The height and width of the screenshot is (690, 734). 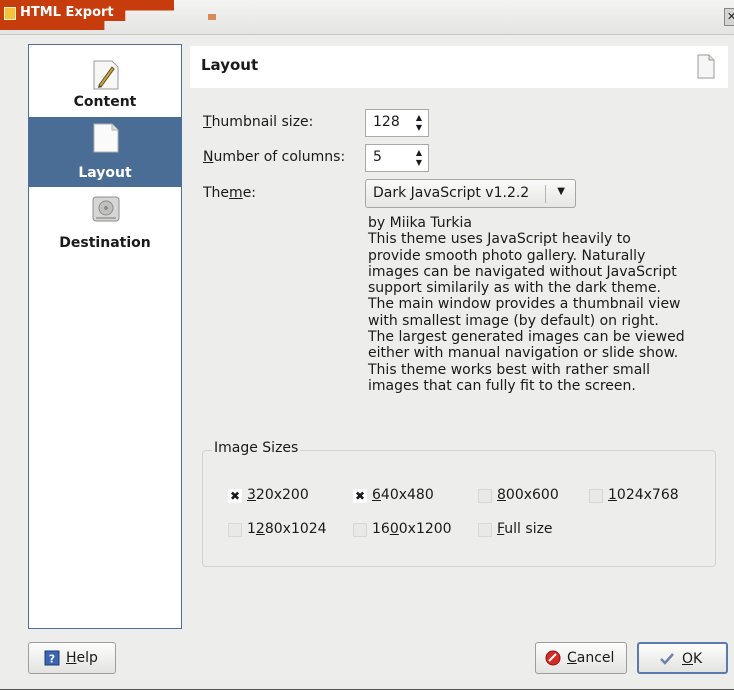 What do you see at coordinates (667, 659) in the screenshot?
I see `checkmark-icon` at bounding box center [667, 659].